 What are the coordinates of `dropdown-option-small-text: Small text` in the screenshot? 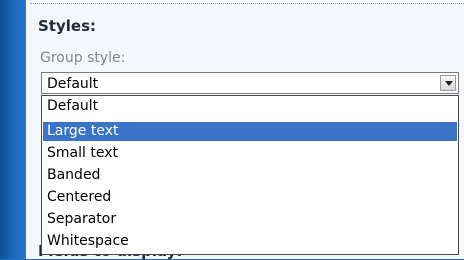 It's located at (250, 153).